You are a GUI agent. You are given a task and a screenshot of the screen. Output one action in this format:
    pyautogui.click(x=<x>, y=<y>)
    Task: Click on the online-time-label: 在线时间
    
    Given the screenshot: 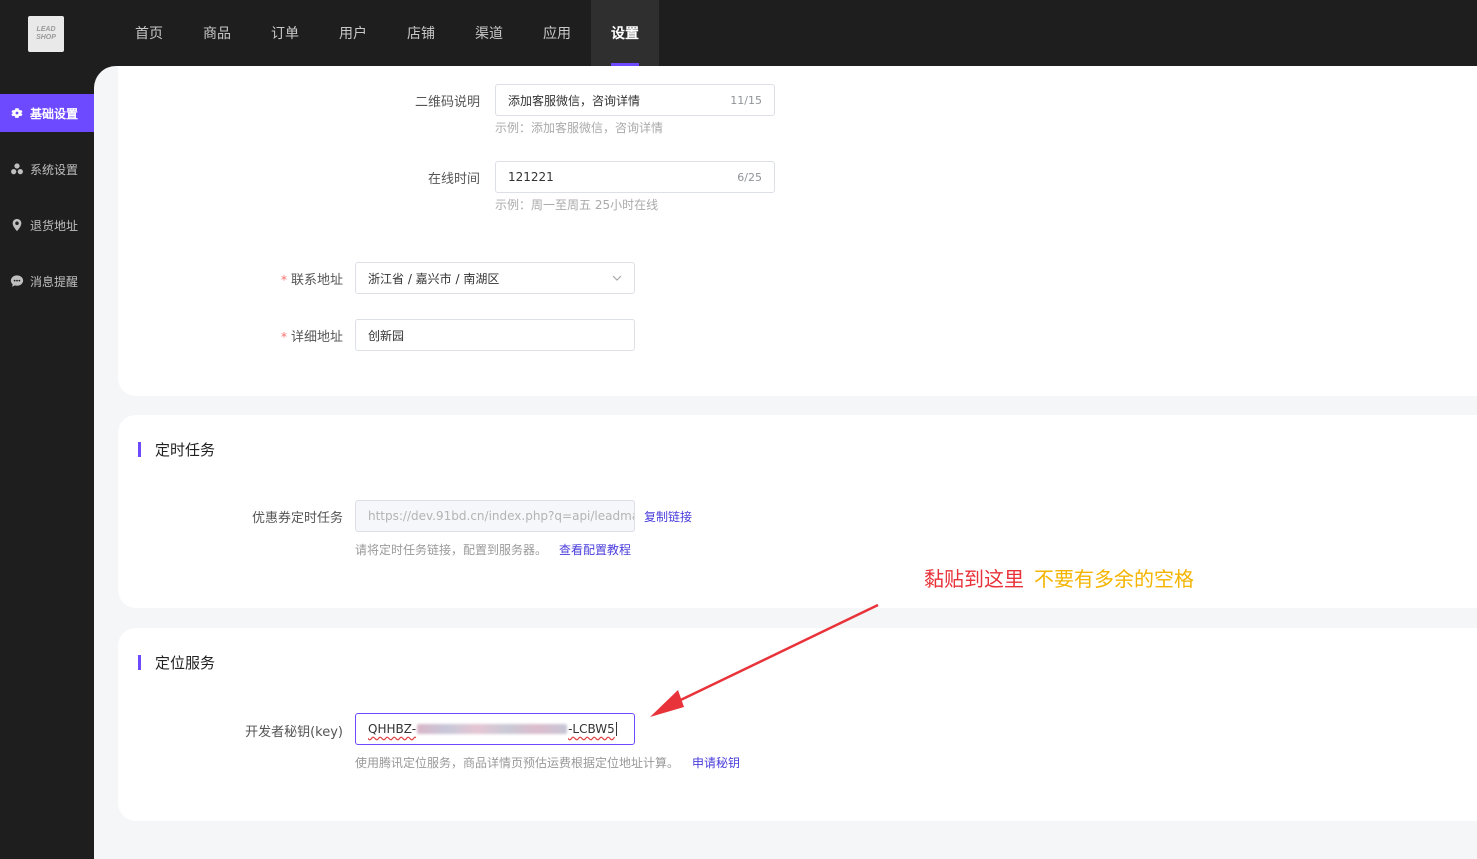 What is the action you would take?
    pyautogui.click(x=453, y=179)
    